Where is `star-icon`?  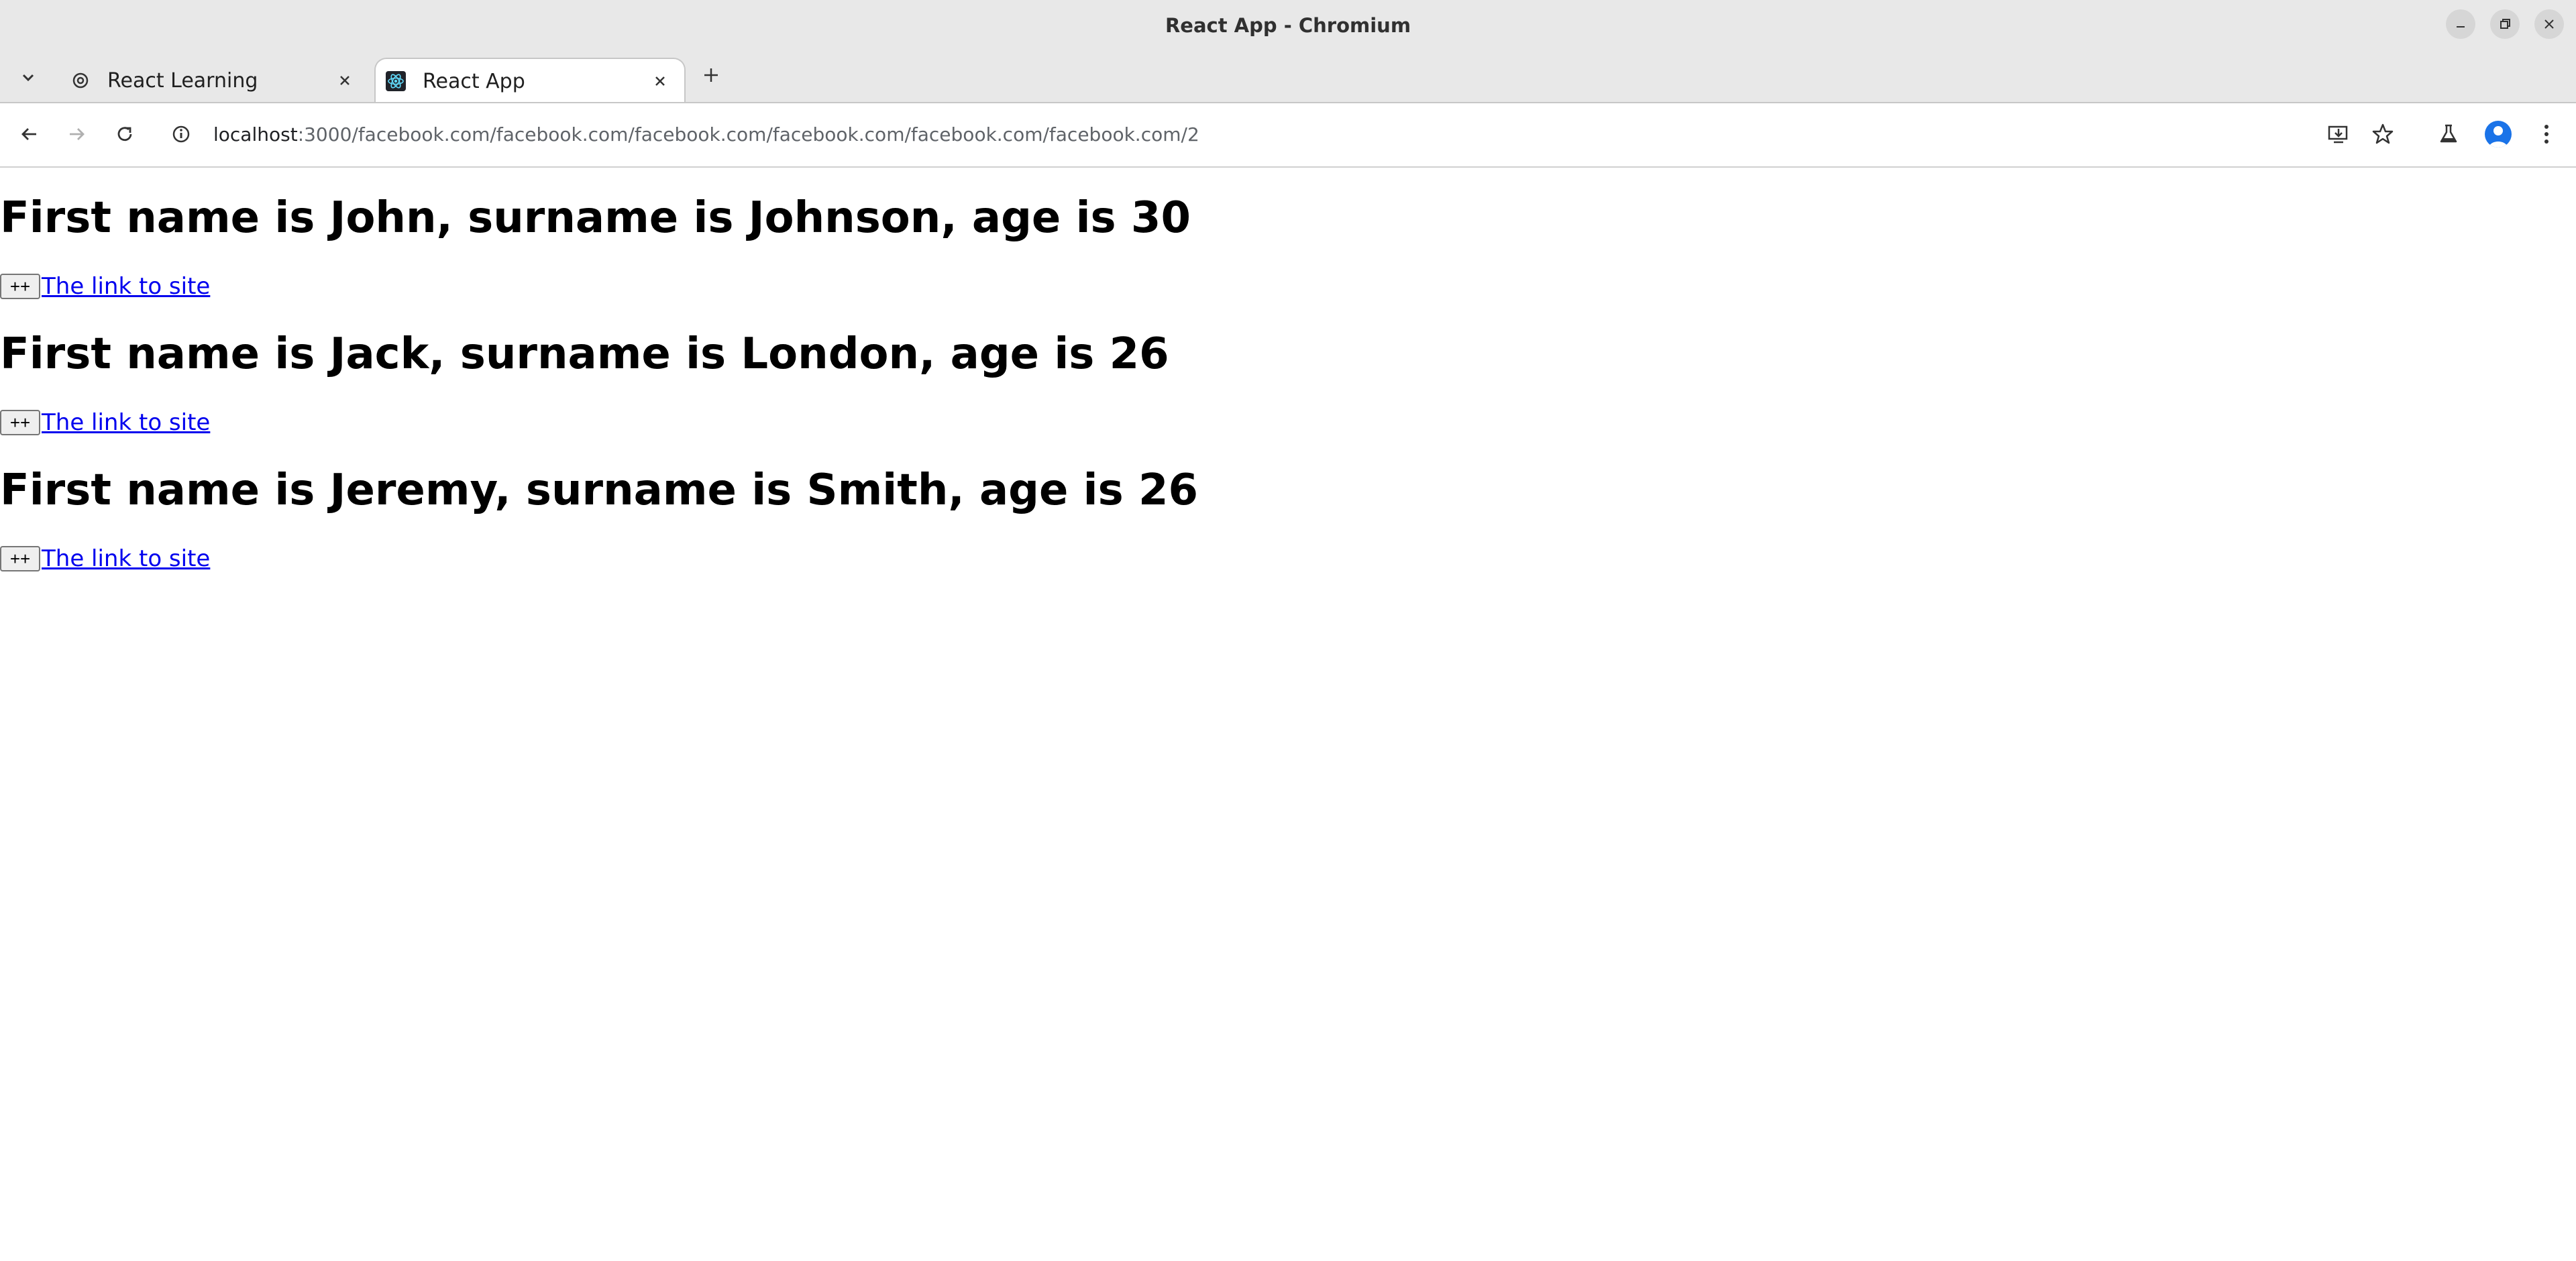 star-icon is located at coordinates (2383, 134).